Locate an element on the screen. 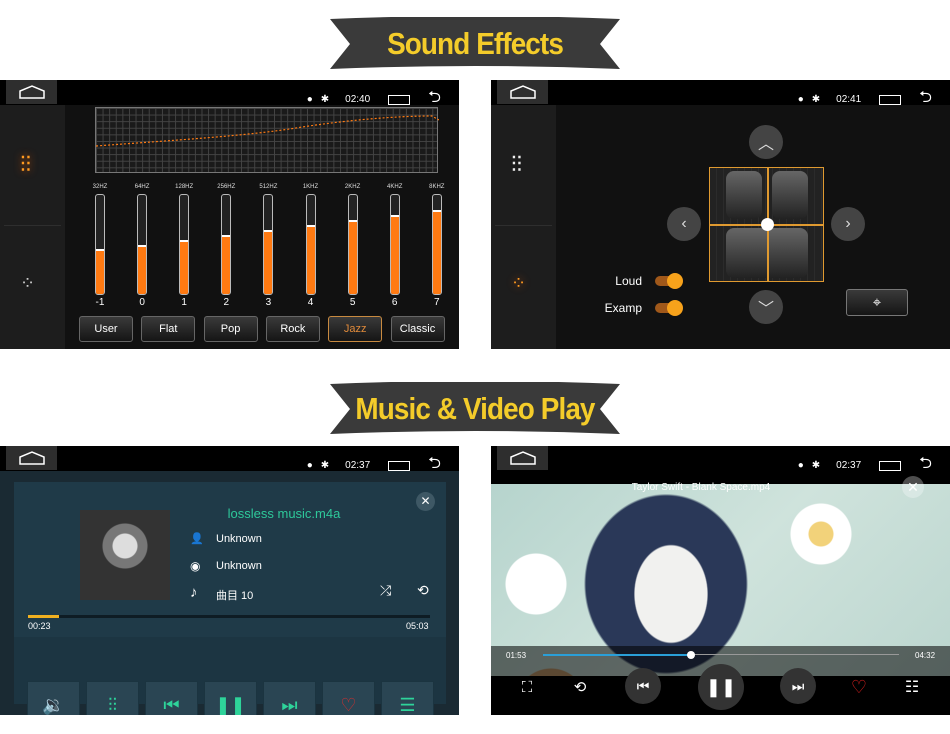 Image resolution: width=950 pixels, height=734 pixels. bluetooth-icon: ✱ is located at coordinates (325, 99).